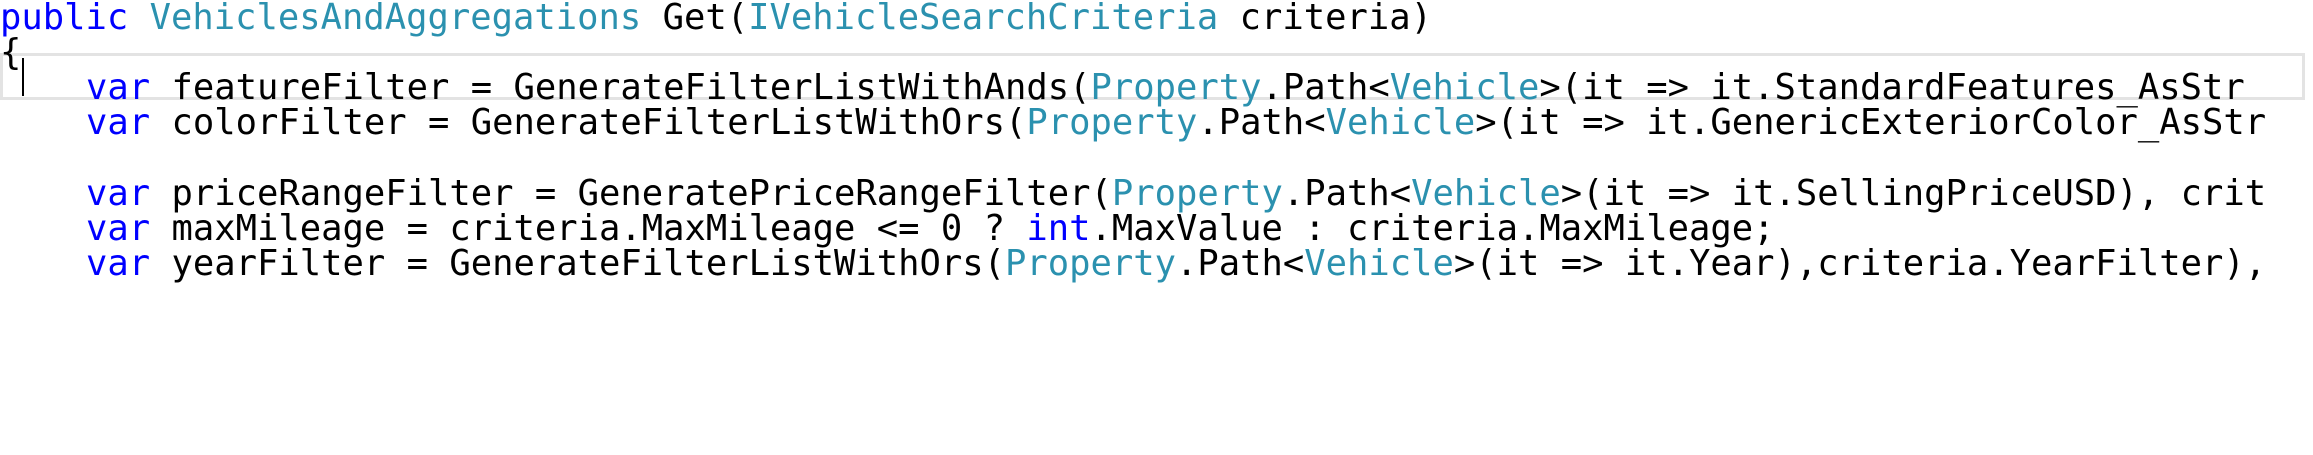 Image resolution: width=2313 pixels, height=455 pixels. I want to click on parameter-type-token: IVehicleSearchCriteria, so click(983, 19).